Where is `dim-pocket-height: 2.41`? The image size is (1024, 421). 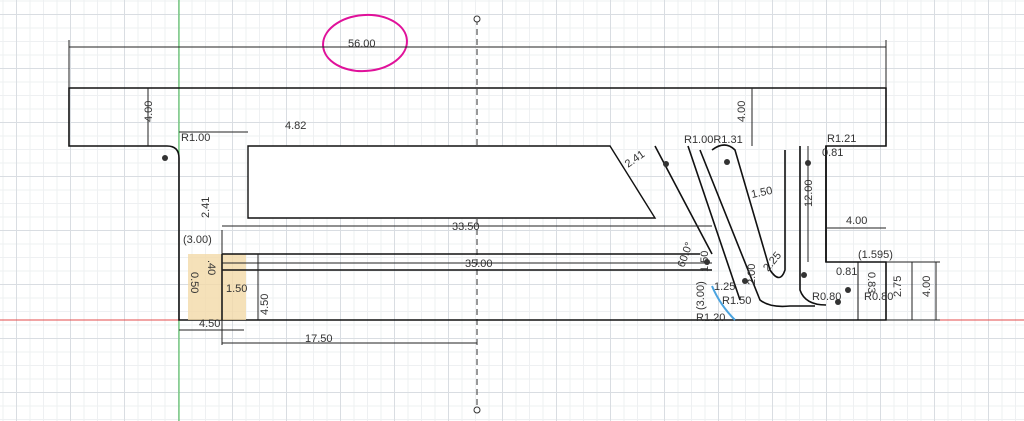 dim-pocket-height: 2.41 is located at coordinates (206, 207).